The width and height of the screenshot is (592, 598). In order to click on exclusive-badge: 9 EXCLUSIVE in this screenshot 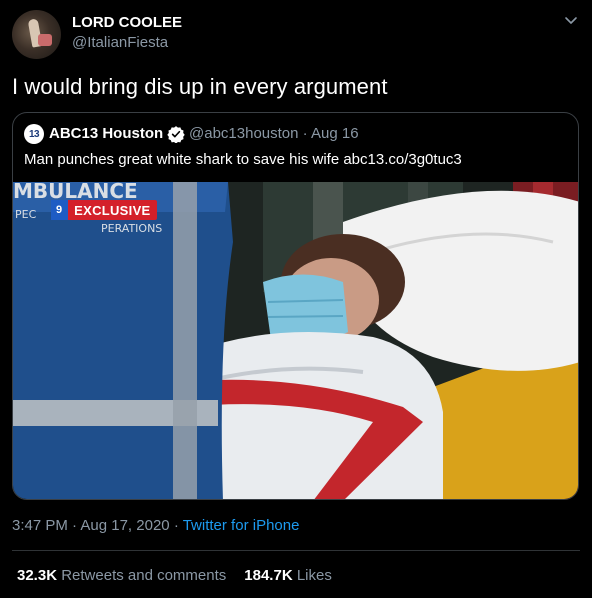, I will do `click(104, 210)`.